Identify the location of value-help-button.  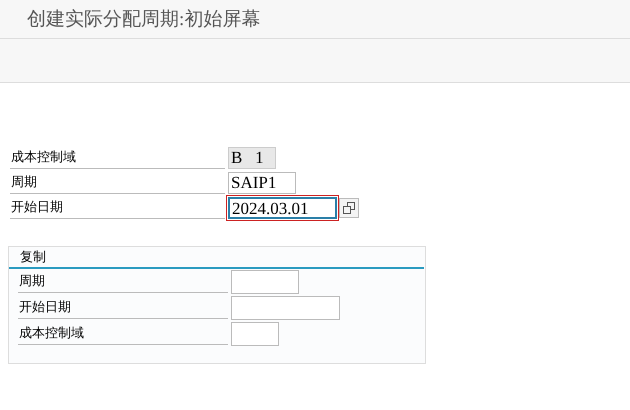
(349, 208).